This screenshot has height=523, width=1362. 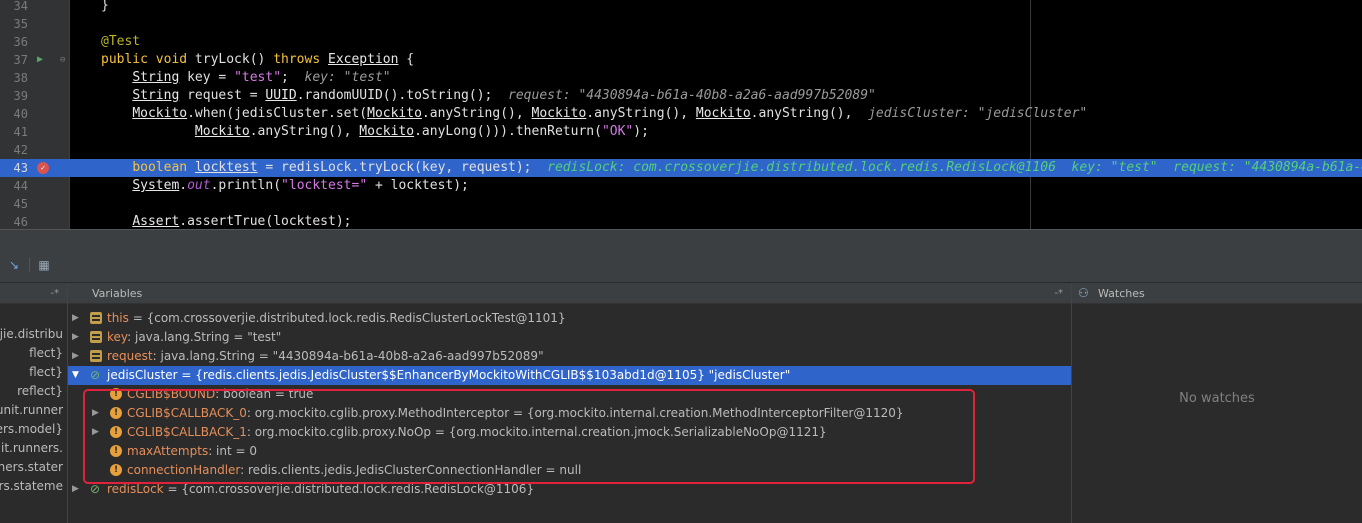 What do you see at coordinates (1217, 293) in the screenshot?
I see `watches-panel-header: ⚇ Watches` at bounding box center [1217, 293].